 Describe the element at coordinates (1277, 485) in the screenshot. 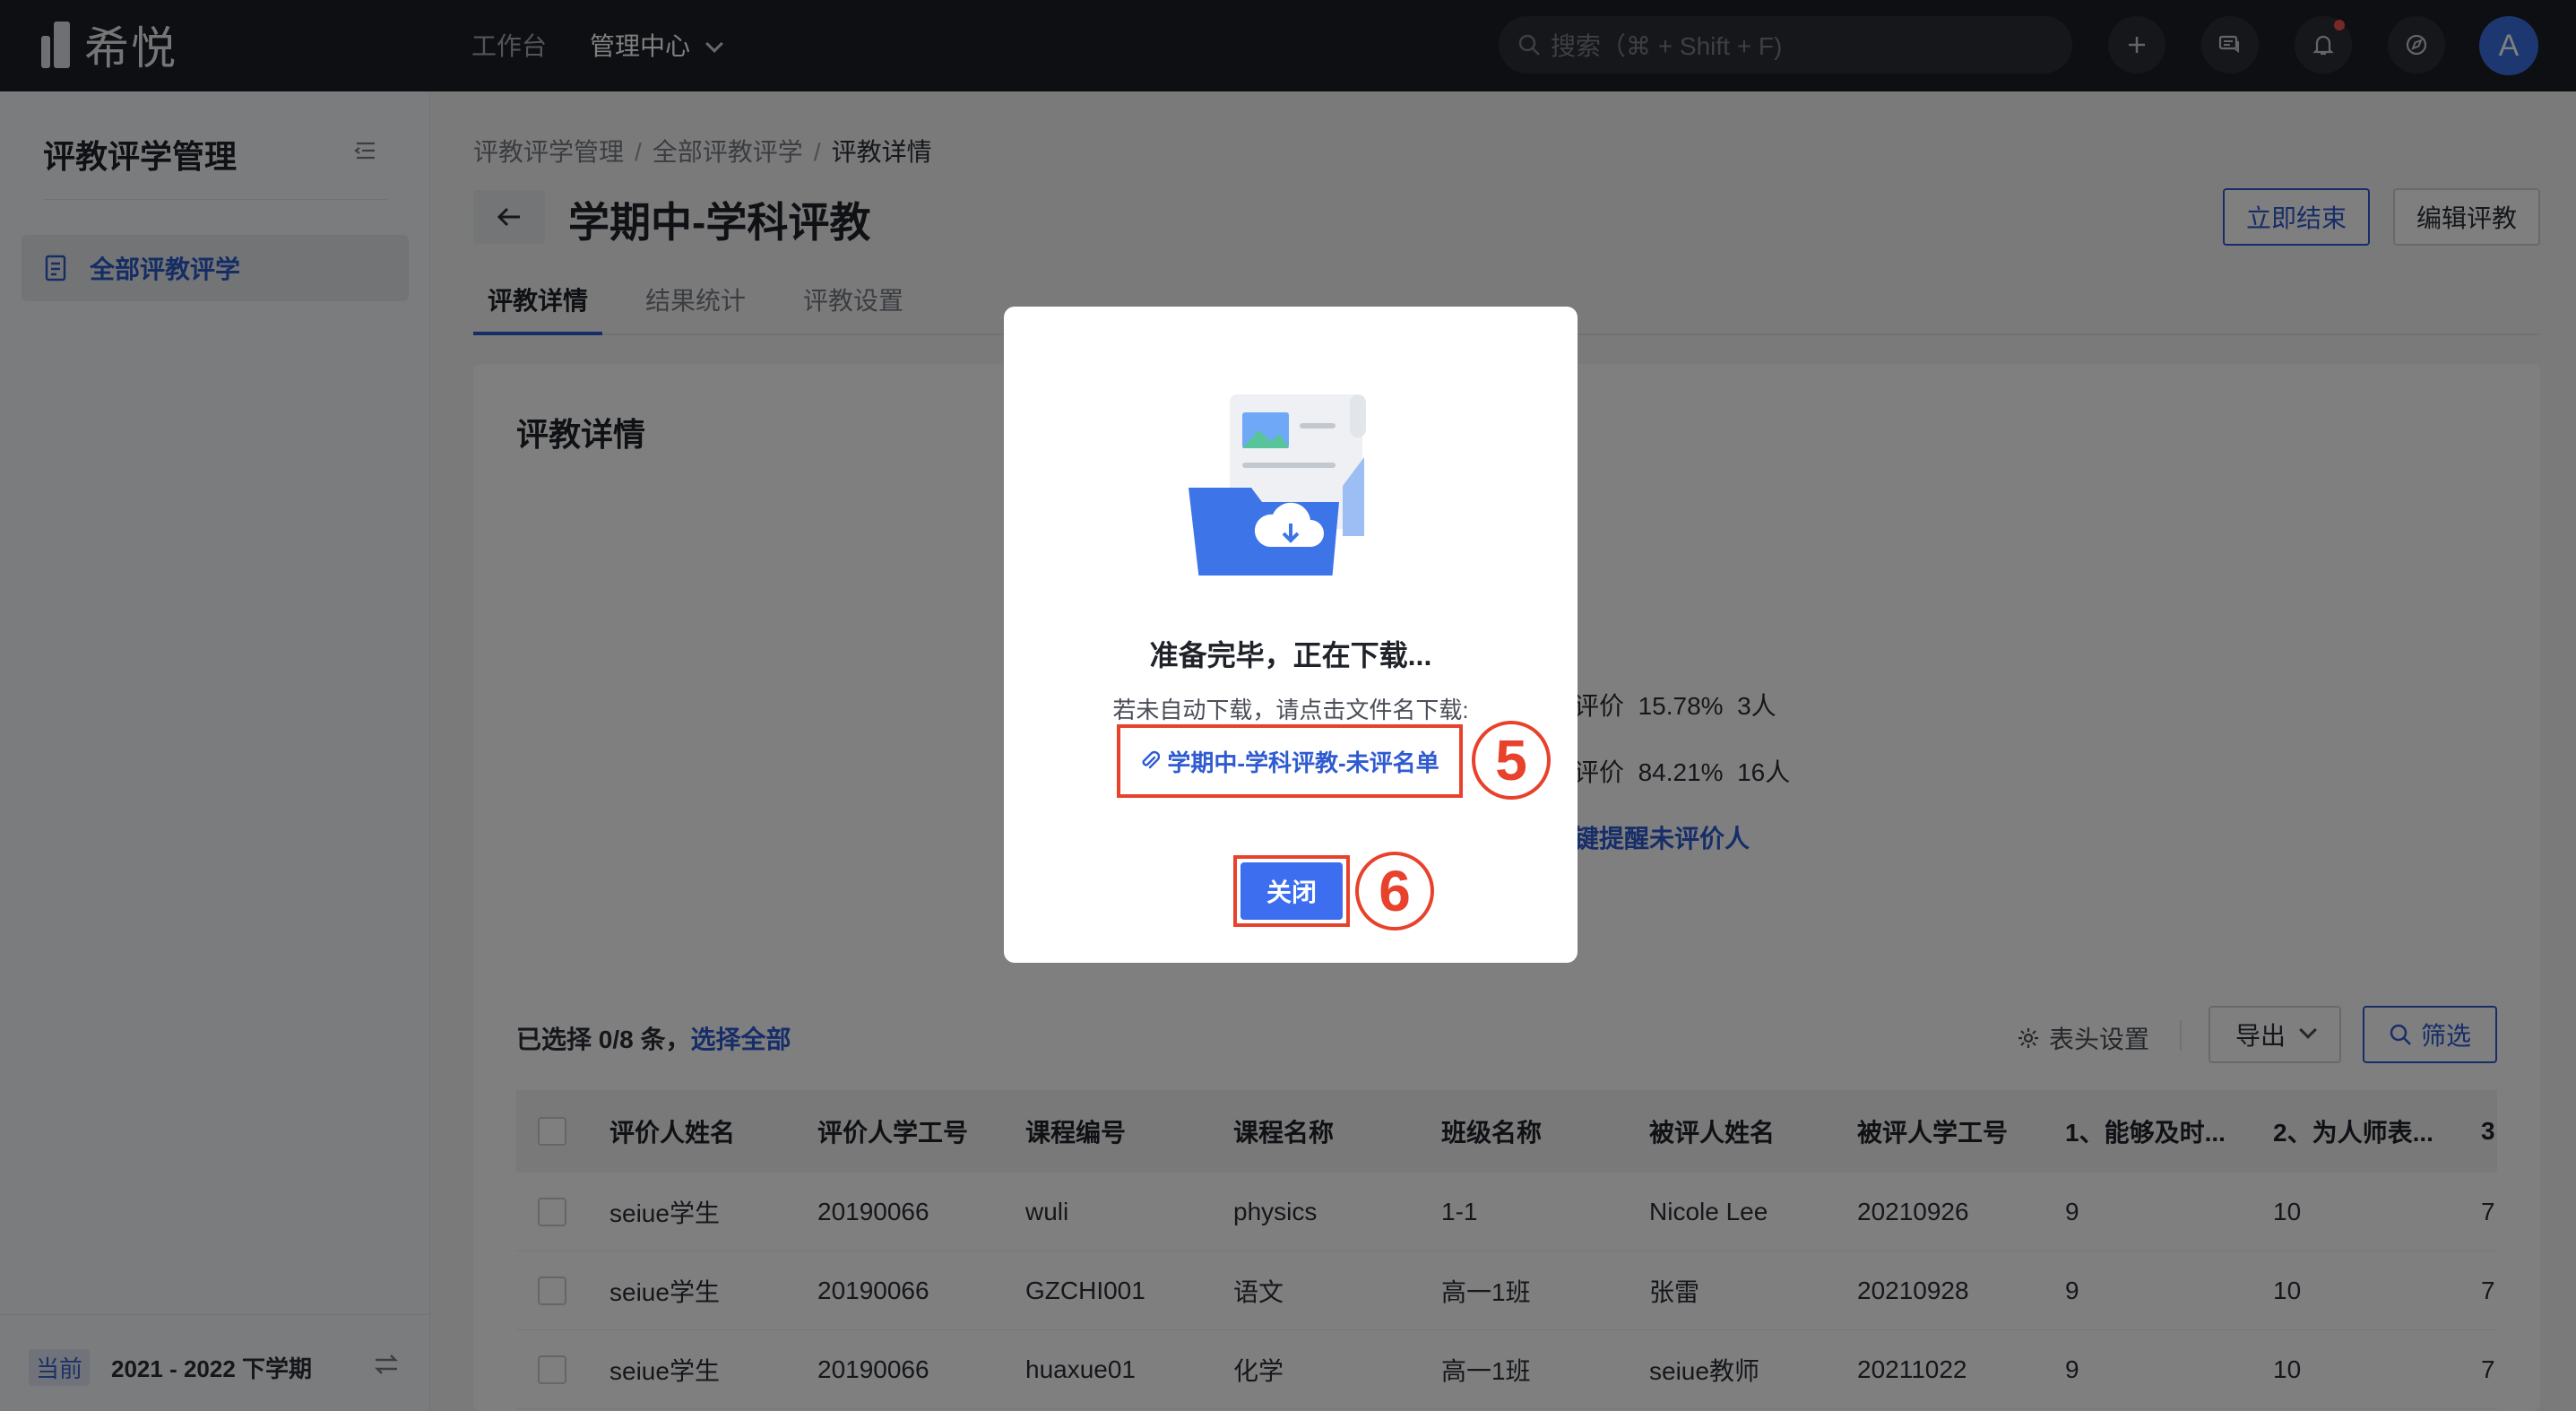

I see `folder-download-illustration` at that location.